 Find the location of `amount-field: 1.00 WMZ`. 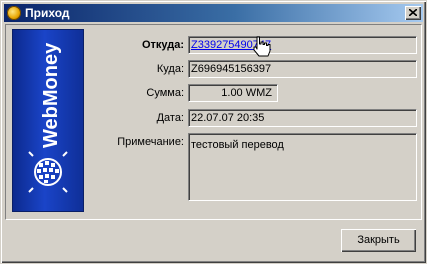

amount-field: 1.00 WMZ is located at coordinates (233, 93).